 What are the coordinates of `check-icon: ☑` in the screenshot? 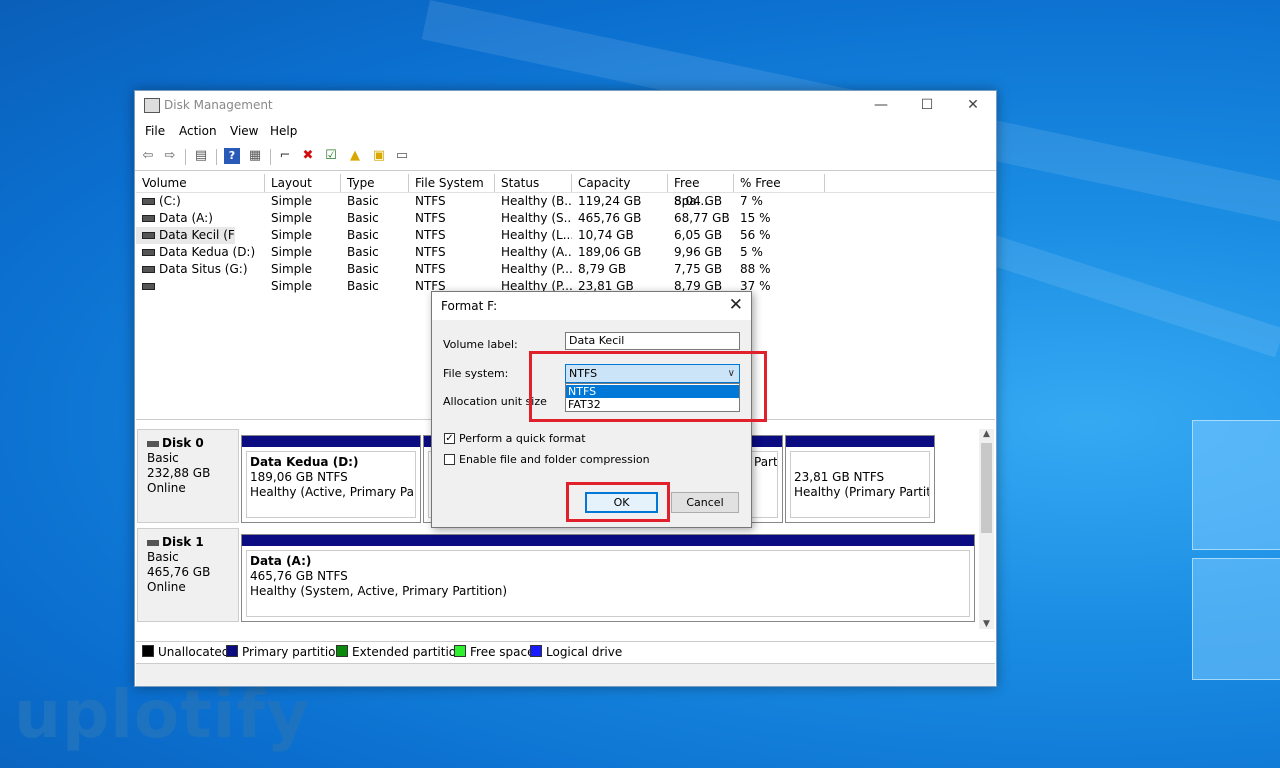 It's located at (331, 156).